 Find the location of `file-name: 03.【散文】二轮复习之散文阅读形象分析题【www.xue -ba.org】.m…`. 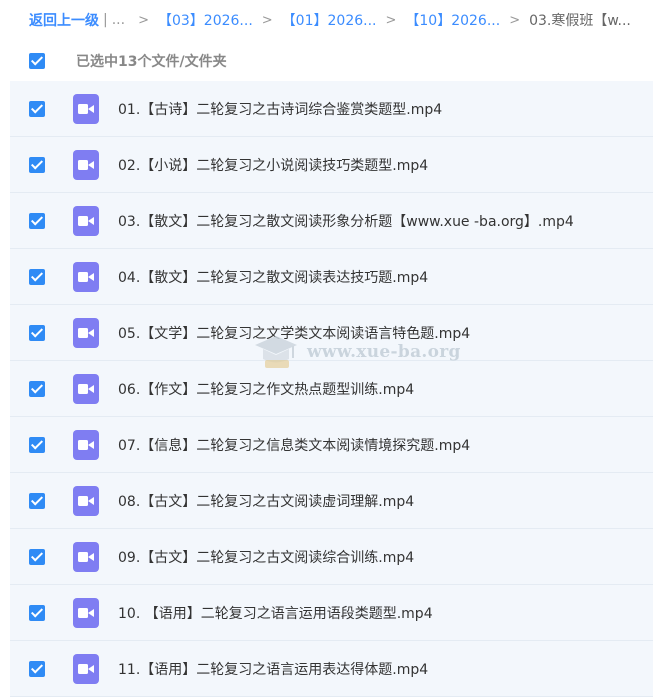

file-name: 03.【散文】二轮复习之散文阅读形象分析题【www.xue -ba.org】.m… is located at coordinates (346, 221).